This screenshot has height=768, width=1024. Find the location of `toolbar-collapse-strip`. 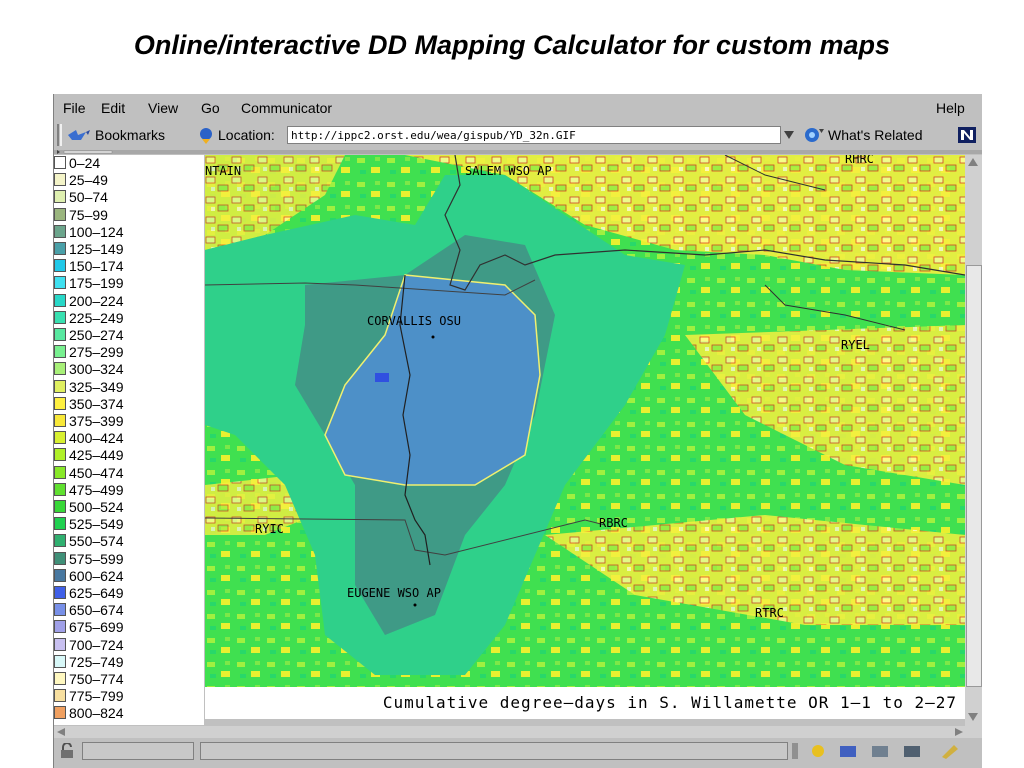

toolbar-collapse-strip is located at coordinates (518, 152).